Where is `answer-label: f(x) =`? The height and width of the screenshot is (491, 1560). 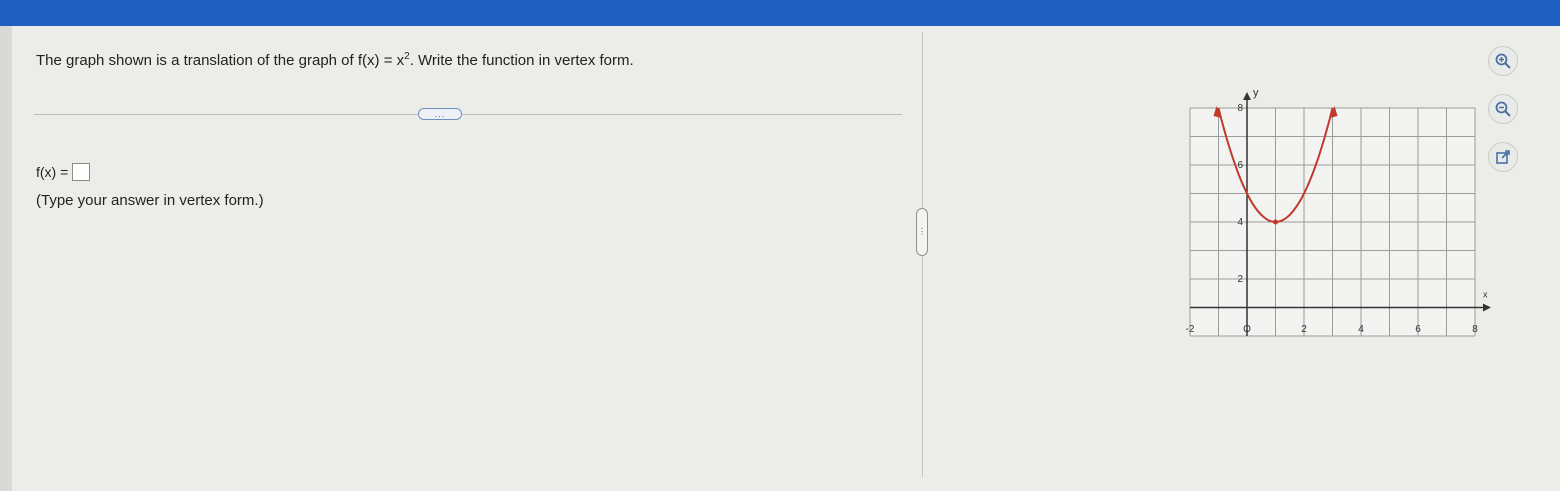 answer-label: f(x) = is located at coordinates (52, 172).